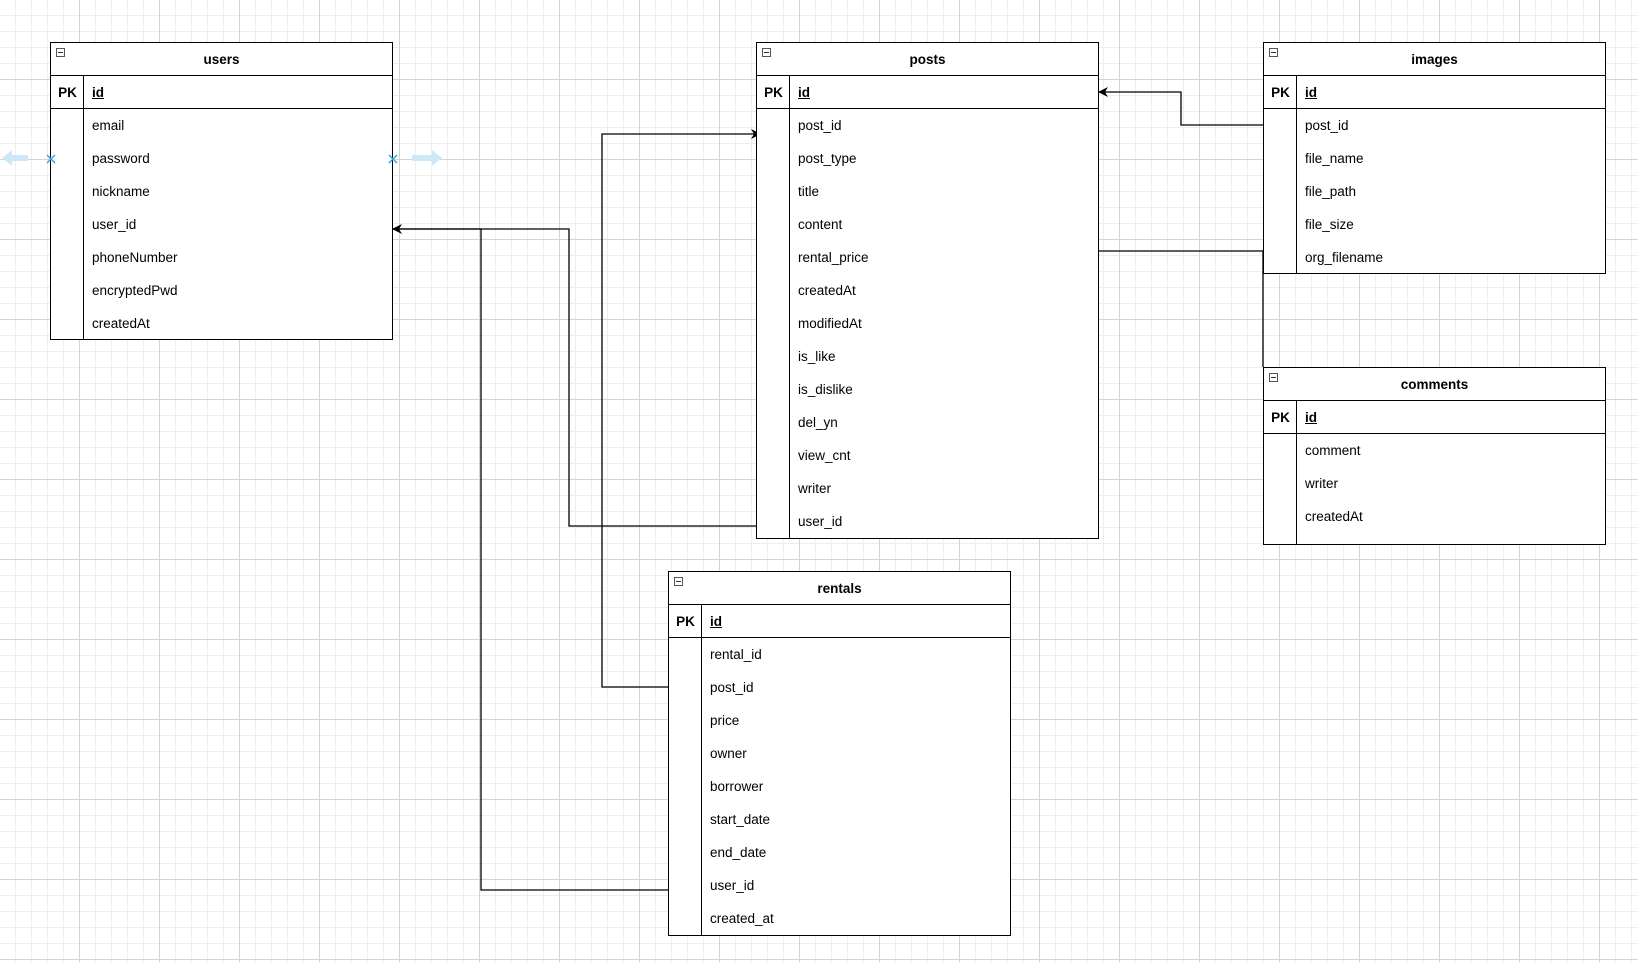 This screenshot has width=1638, height=962. Describe the element at coordinates (221, 290) in the screenshot. I see `field-encryptedpwd: encryptedPwd` at that location.